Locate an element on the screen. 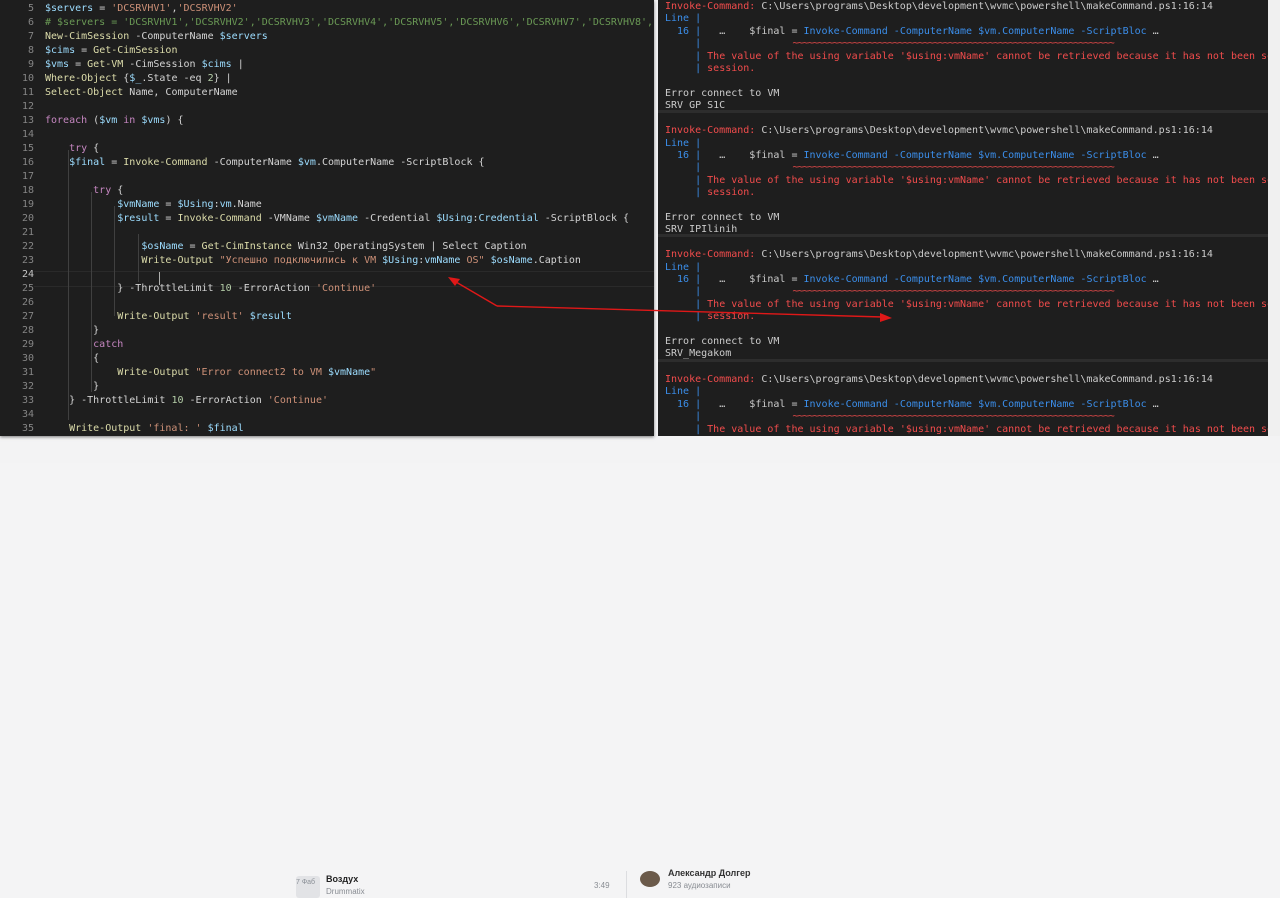 This screenshot has height=898, width=1280. code-token: Write-Output is located at coordinates (117, 372).